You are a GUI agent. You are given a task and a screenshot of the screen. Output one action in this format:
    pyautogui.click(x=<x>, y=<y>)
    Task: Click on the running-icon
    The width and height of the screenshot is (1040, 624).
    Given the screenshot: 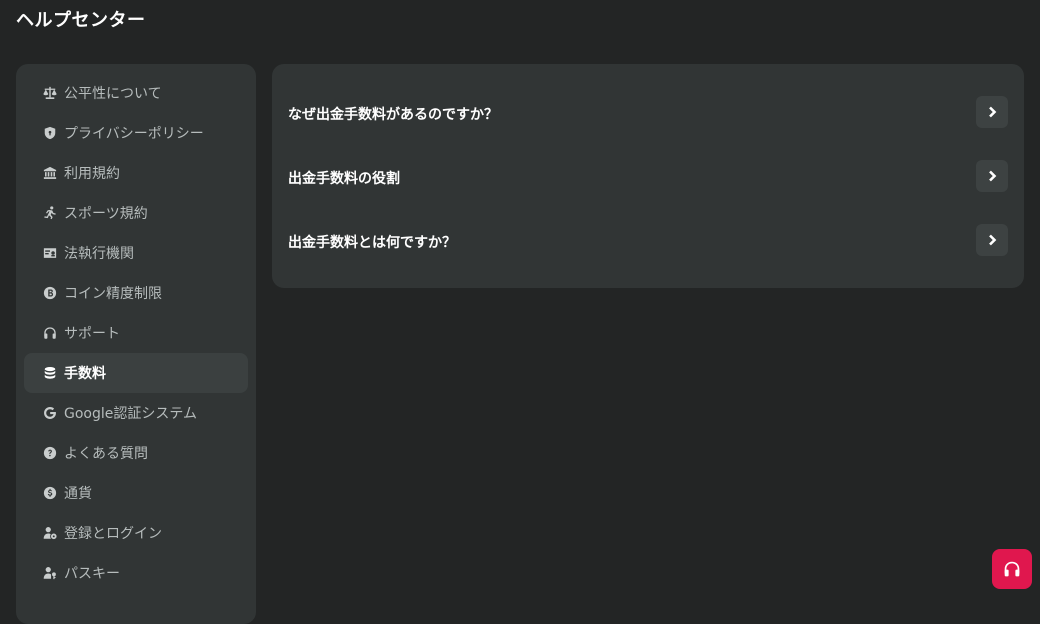 What is the action you would take?
    pyautogui.click(x=50, y=213)
    